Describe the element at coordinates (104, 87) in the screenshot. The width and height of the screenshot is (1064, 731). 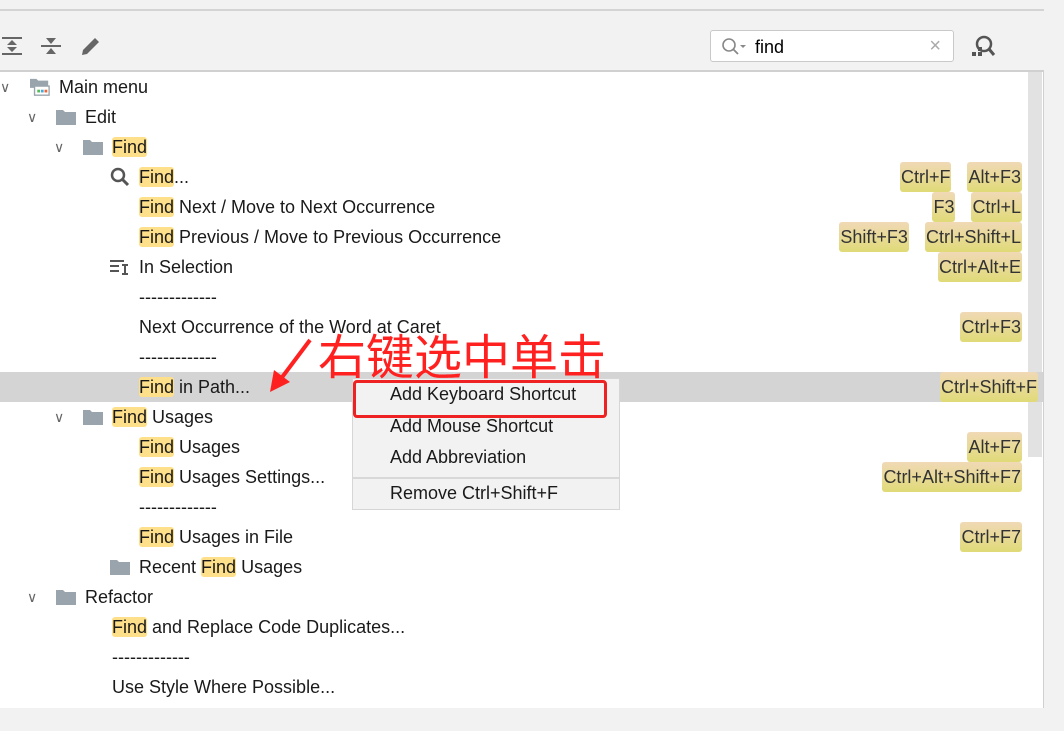
I see `label-text: Main menu` at that location.